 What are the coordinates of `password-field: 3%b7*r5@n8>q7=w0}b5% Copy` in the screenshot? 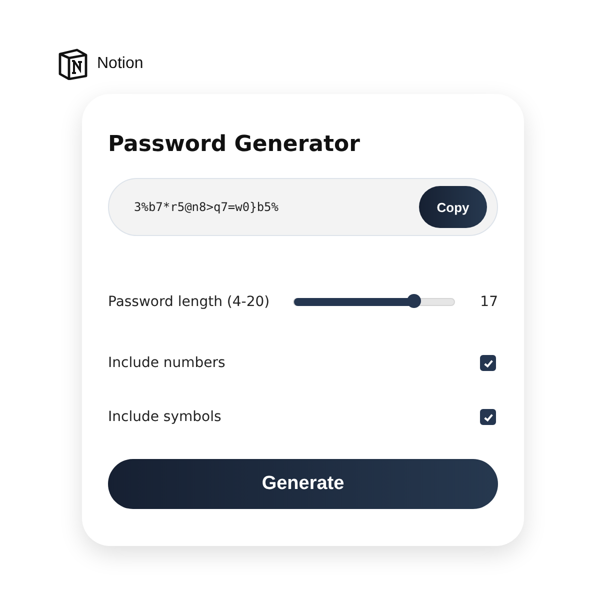 It's located at (303, 207).